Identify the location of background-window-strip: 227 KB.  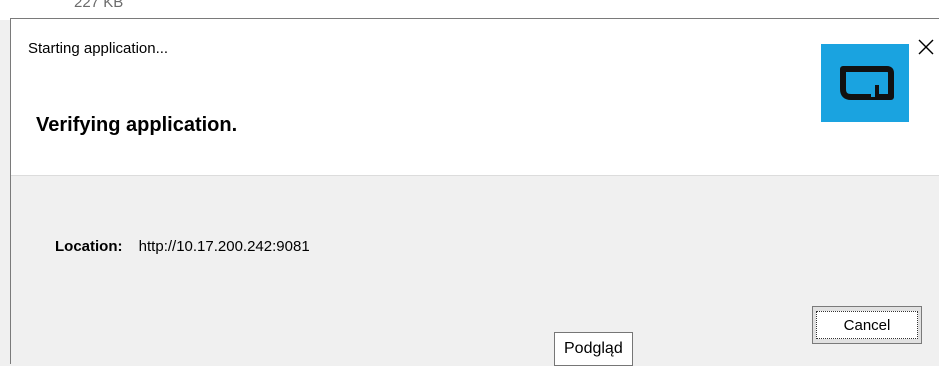
(469, 10).